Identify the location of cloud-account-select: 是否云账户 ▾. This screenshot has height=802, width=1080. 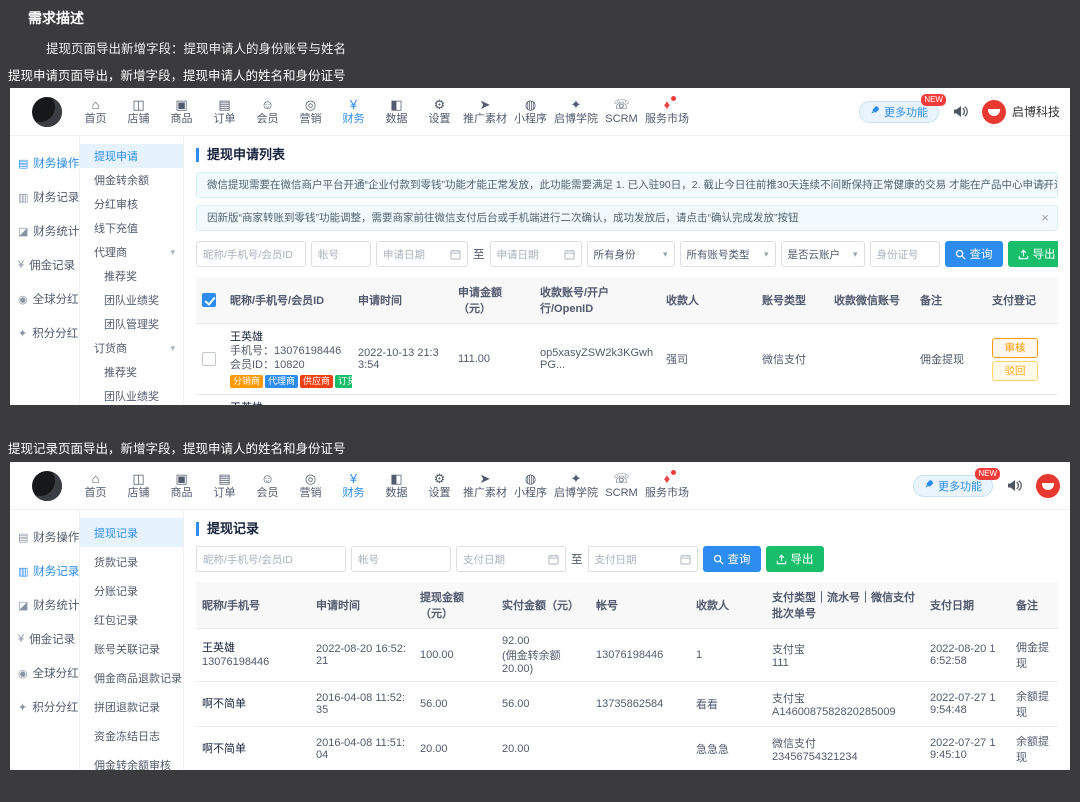
(822, 254).